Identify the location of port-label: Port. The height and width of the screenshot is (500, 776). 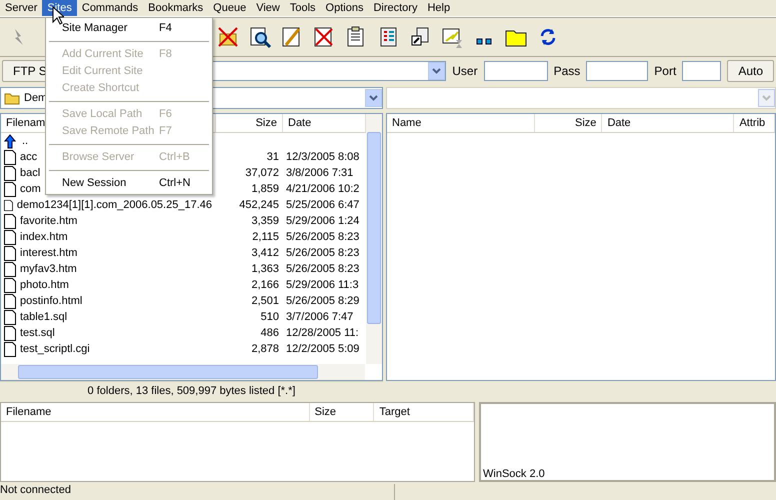
(665, 71).